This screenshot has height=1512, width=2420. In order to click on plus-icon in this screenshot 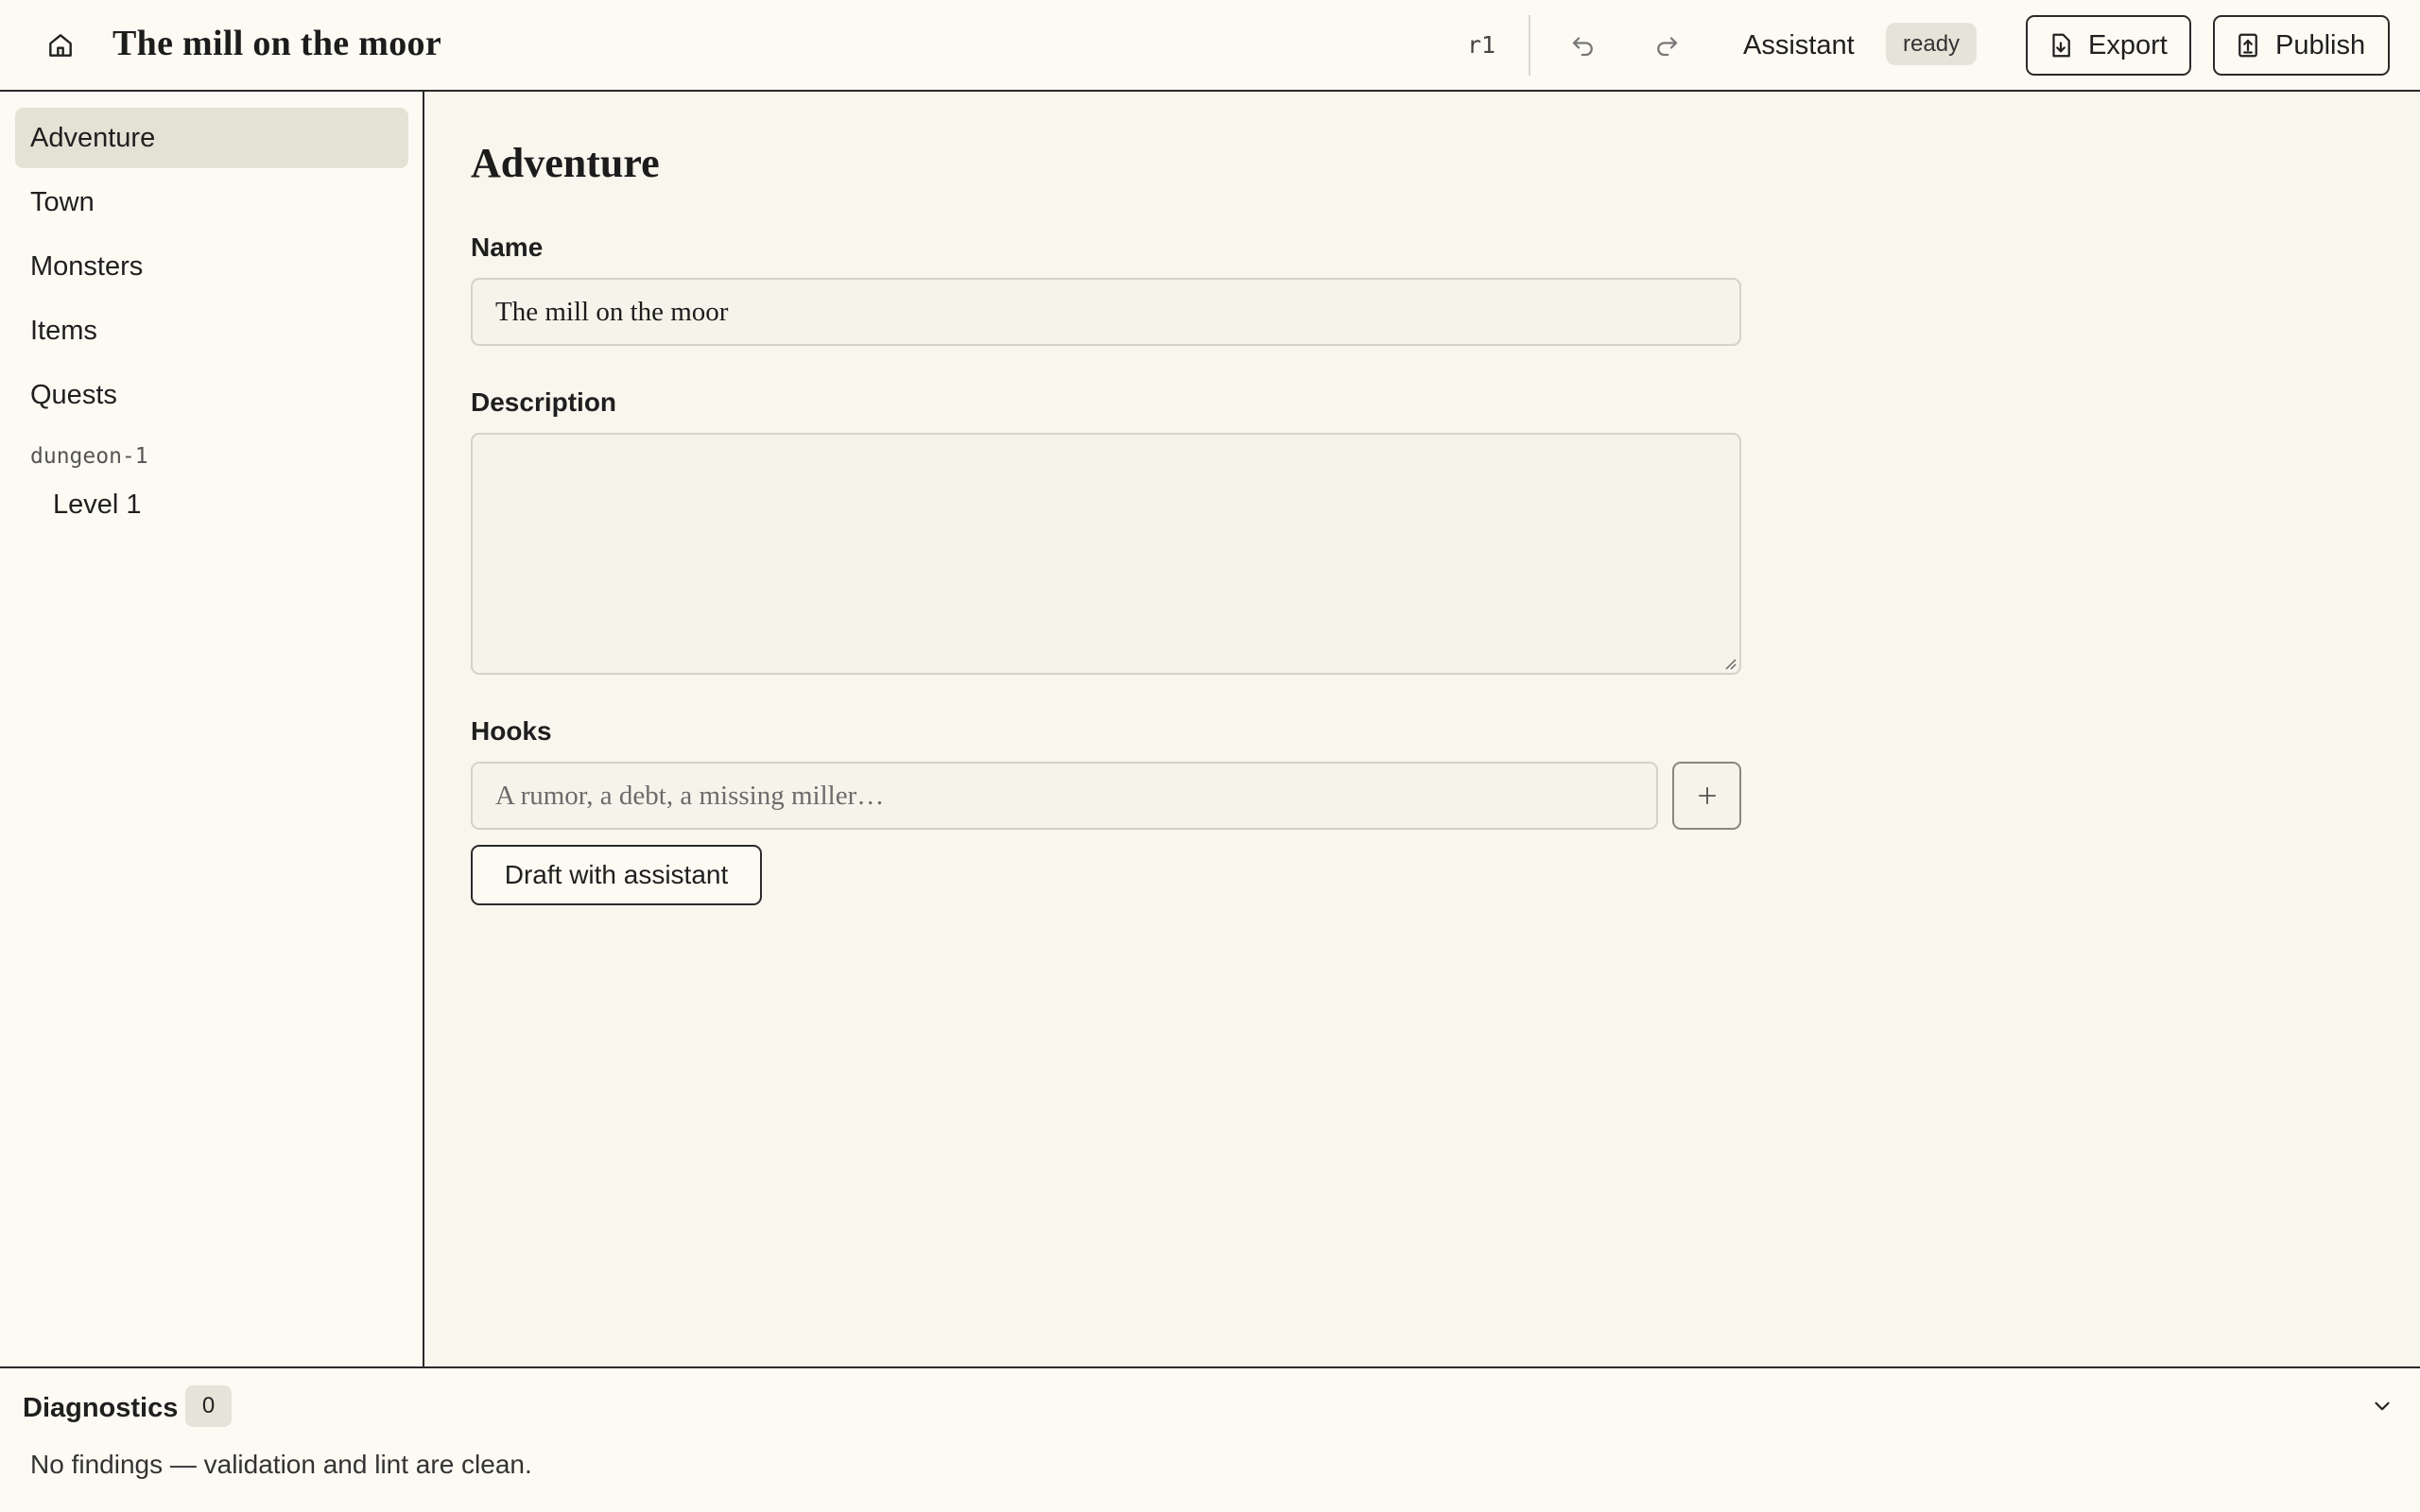, I will do `click(1707, 795)`.